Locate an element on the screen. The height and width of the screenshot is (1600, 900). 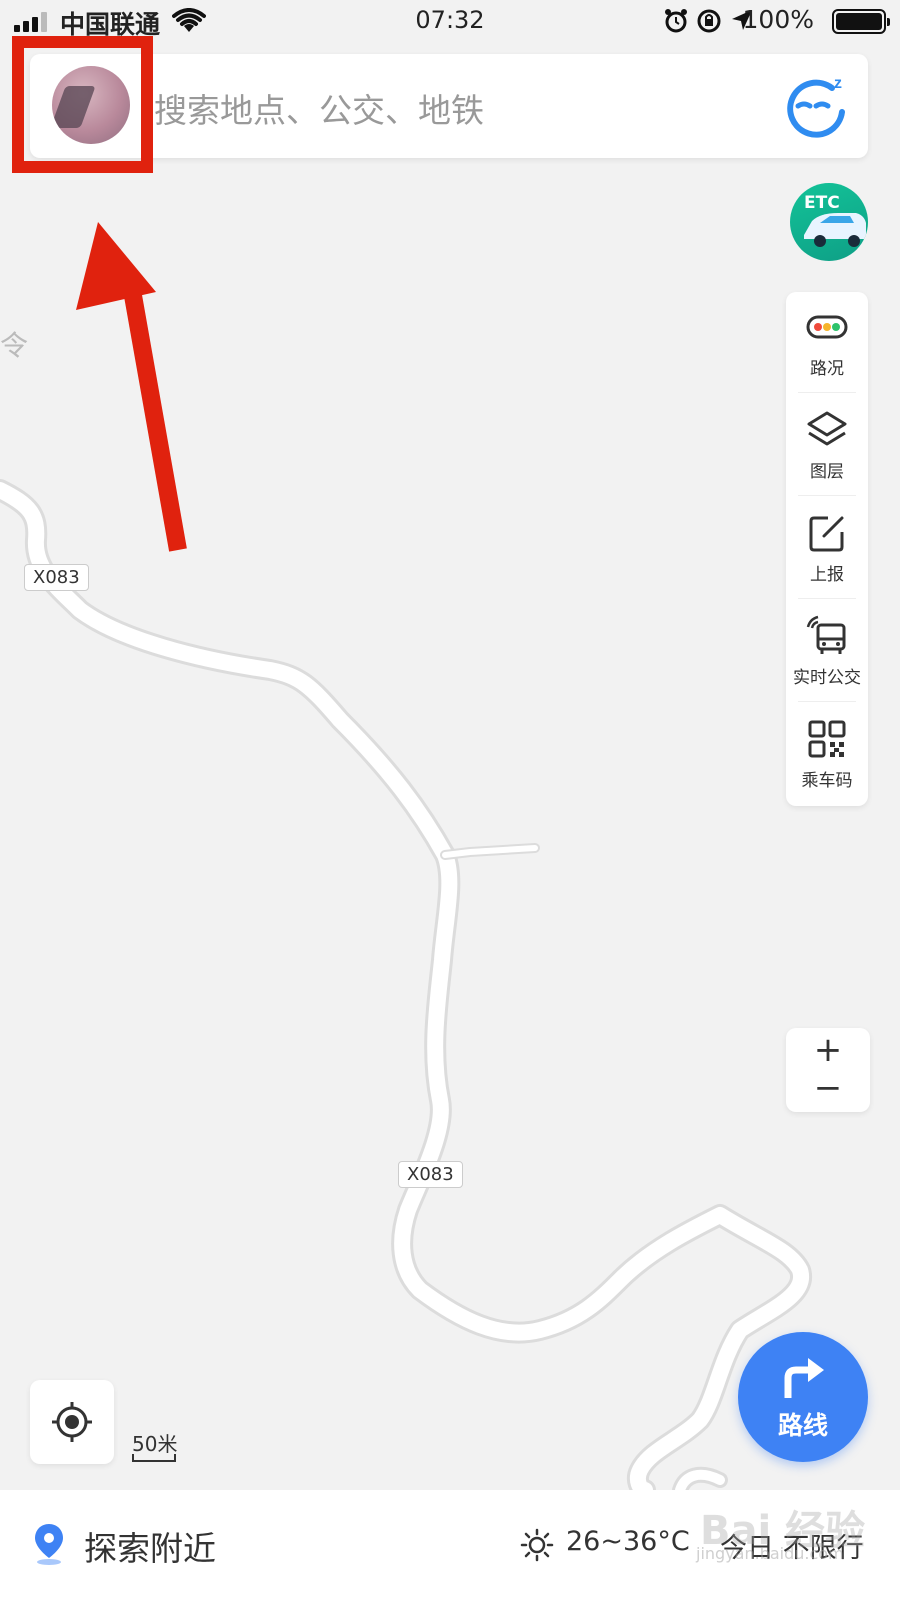
road-label: X083 is located at coordinates (430, 1174).